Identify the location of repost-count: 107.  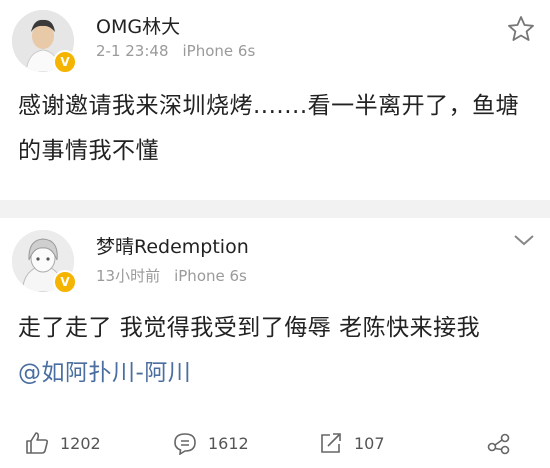
(369, 443).